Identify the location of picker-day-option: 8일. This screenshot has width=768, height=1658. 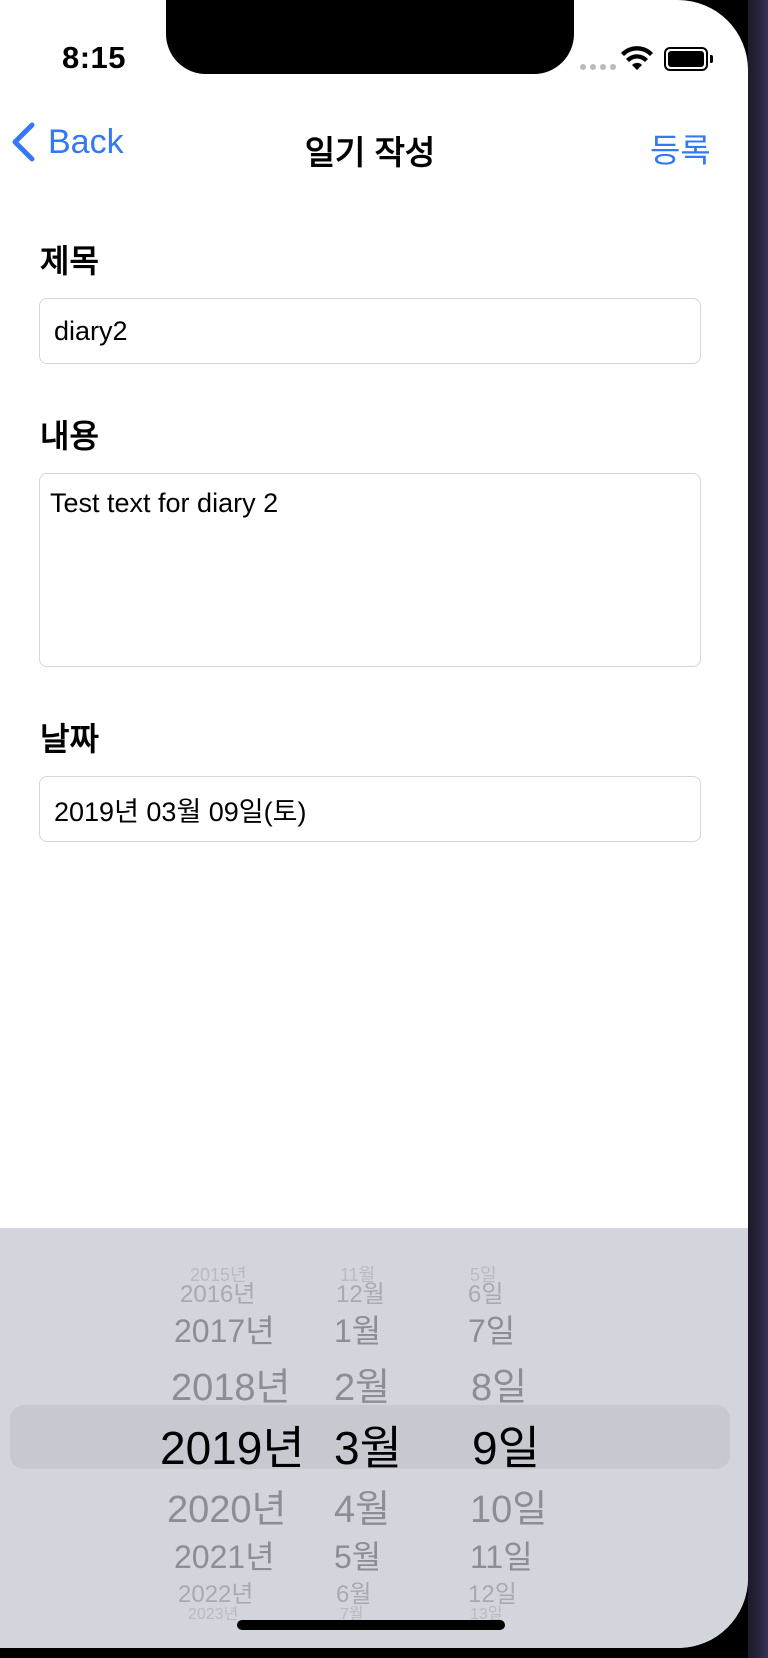
(499, 1383).